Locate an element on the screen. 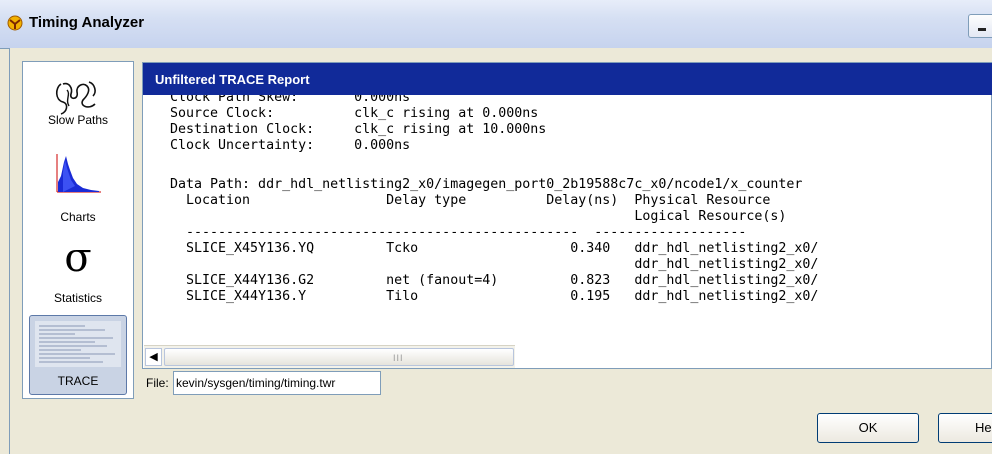 This screenshot has height=454, width=992. slow-paths-icon is located at coordinates (75, 98).